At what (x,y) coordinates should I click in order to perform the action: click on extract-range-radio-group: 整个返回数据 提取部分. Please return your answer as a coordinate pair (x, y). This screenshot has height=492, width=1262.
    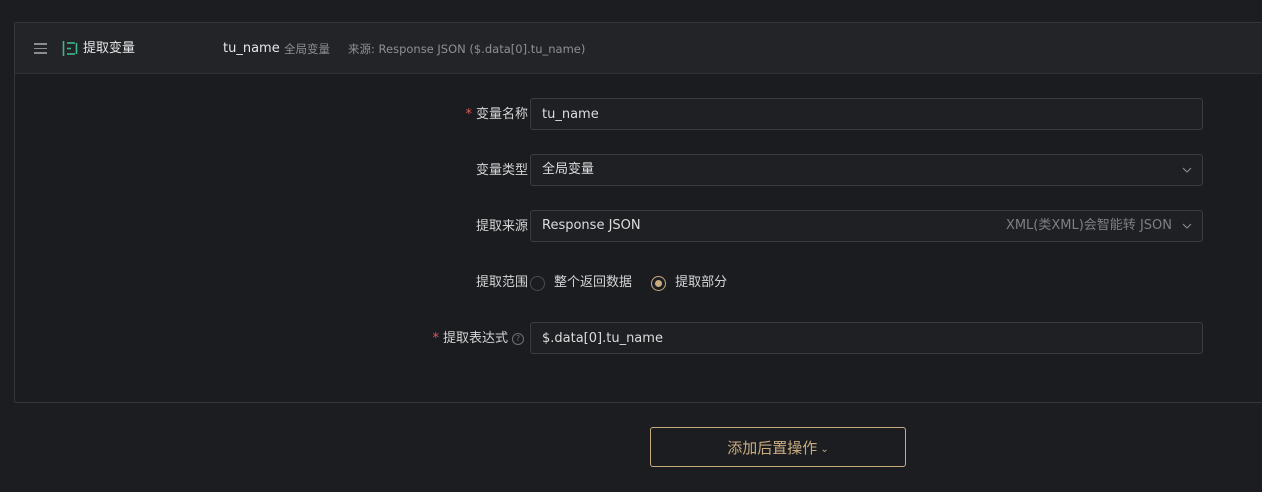
    Looking at the image, I should click on (636, 283).